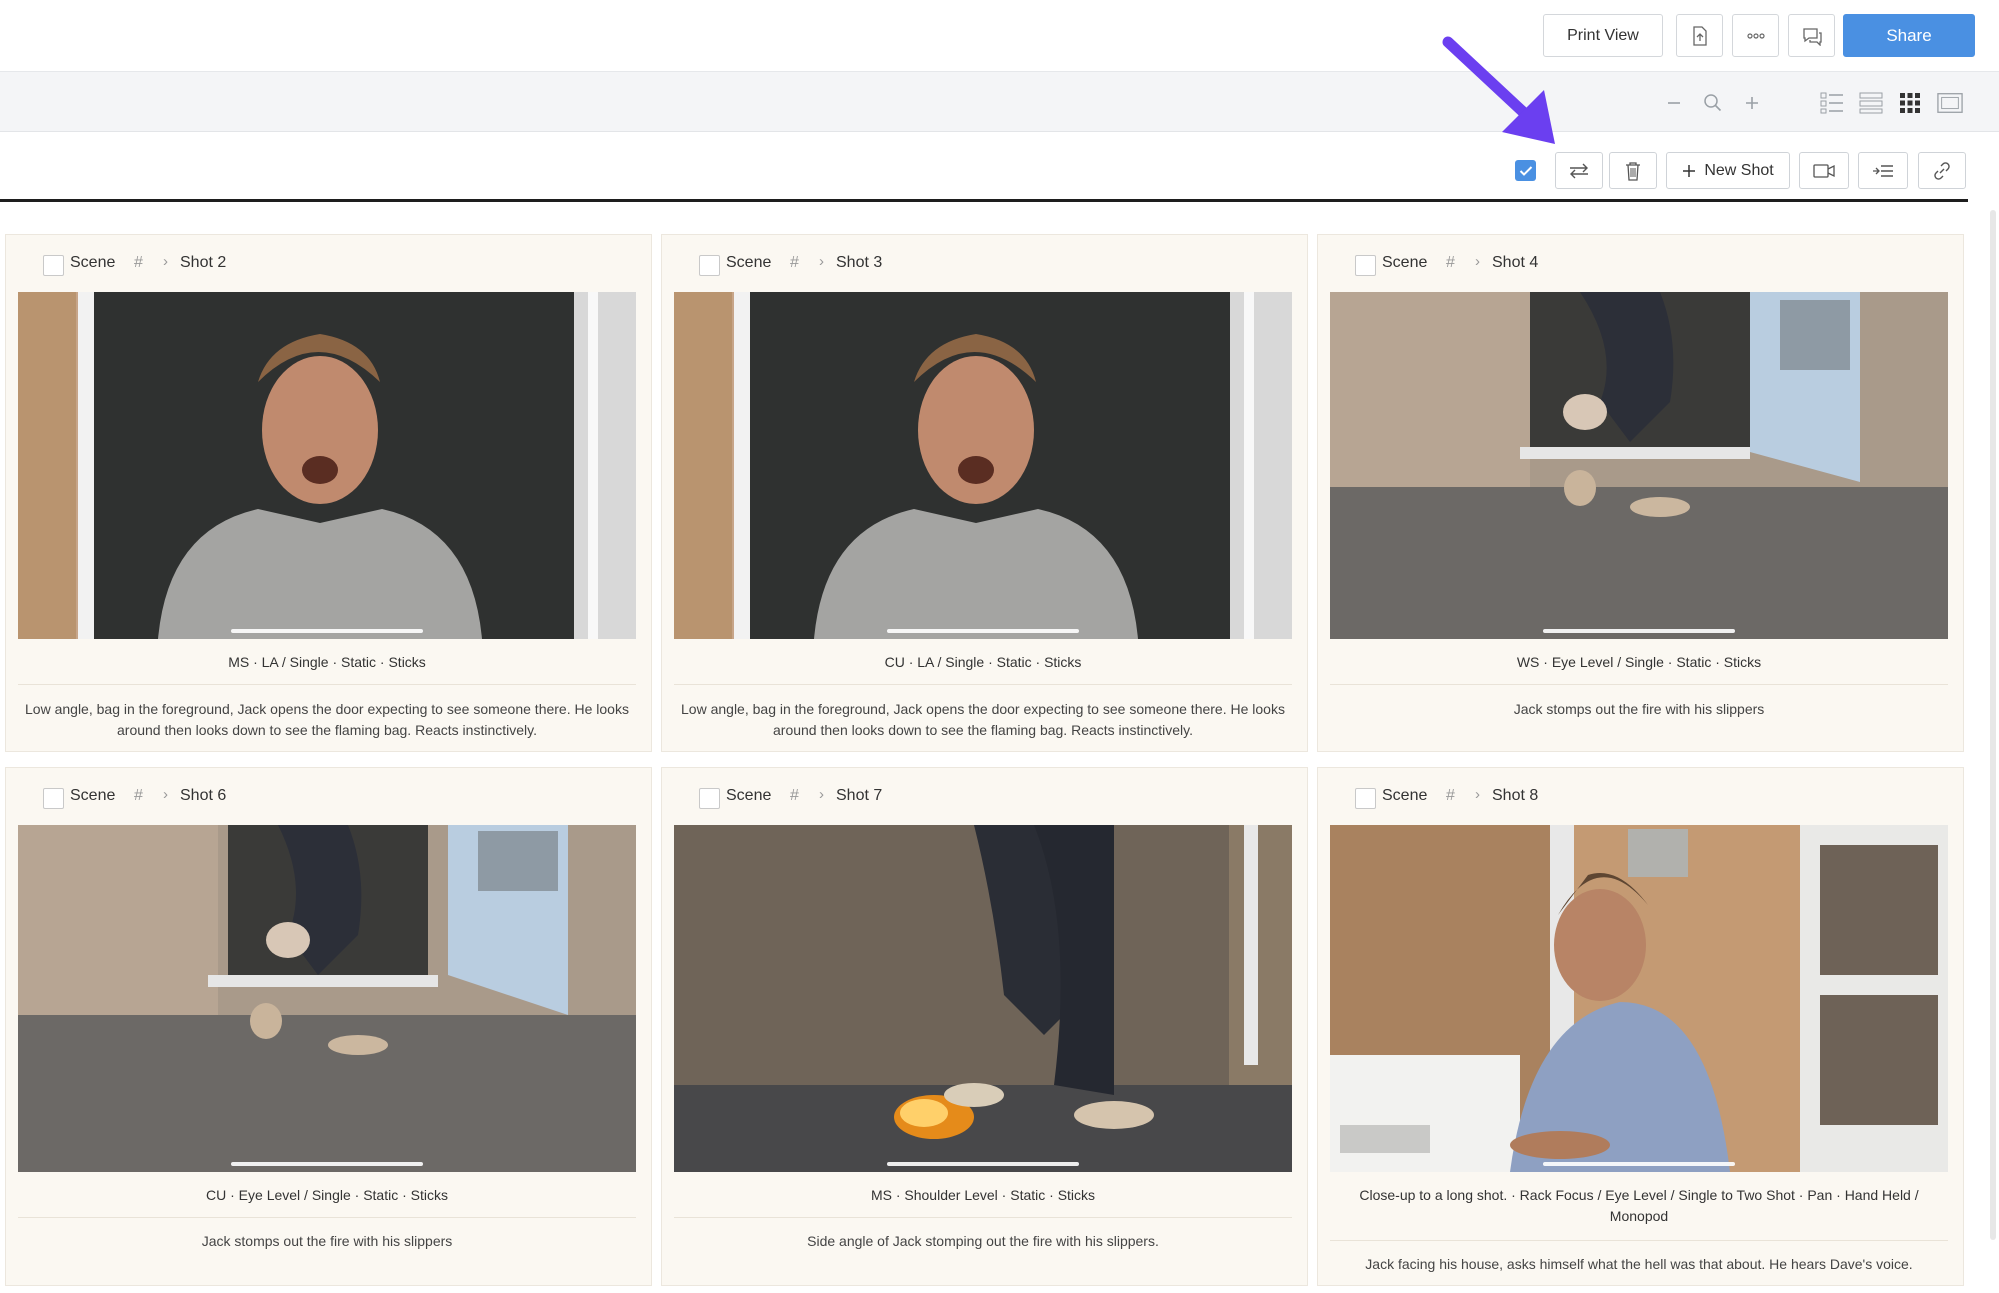 The width and height of the screenshot is (1999, 1293). Describe the element at coordinates (1910, 103) in the screenshot. I see `grid-view-icon` at that location.